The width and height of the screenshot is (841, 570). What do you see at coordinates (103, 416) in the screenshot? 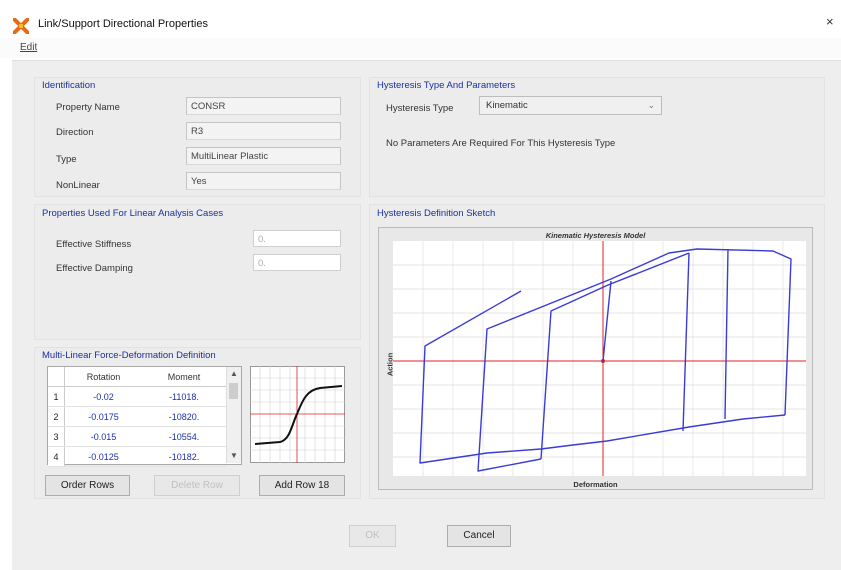
I see `rotation-cell: -0.0175` at bounding box center [103, 416].